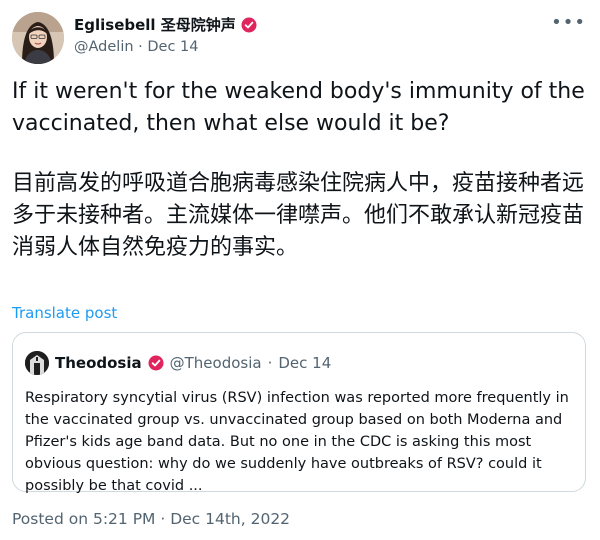  I want to click on quoted-author-avatar, so click(37, 363).